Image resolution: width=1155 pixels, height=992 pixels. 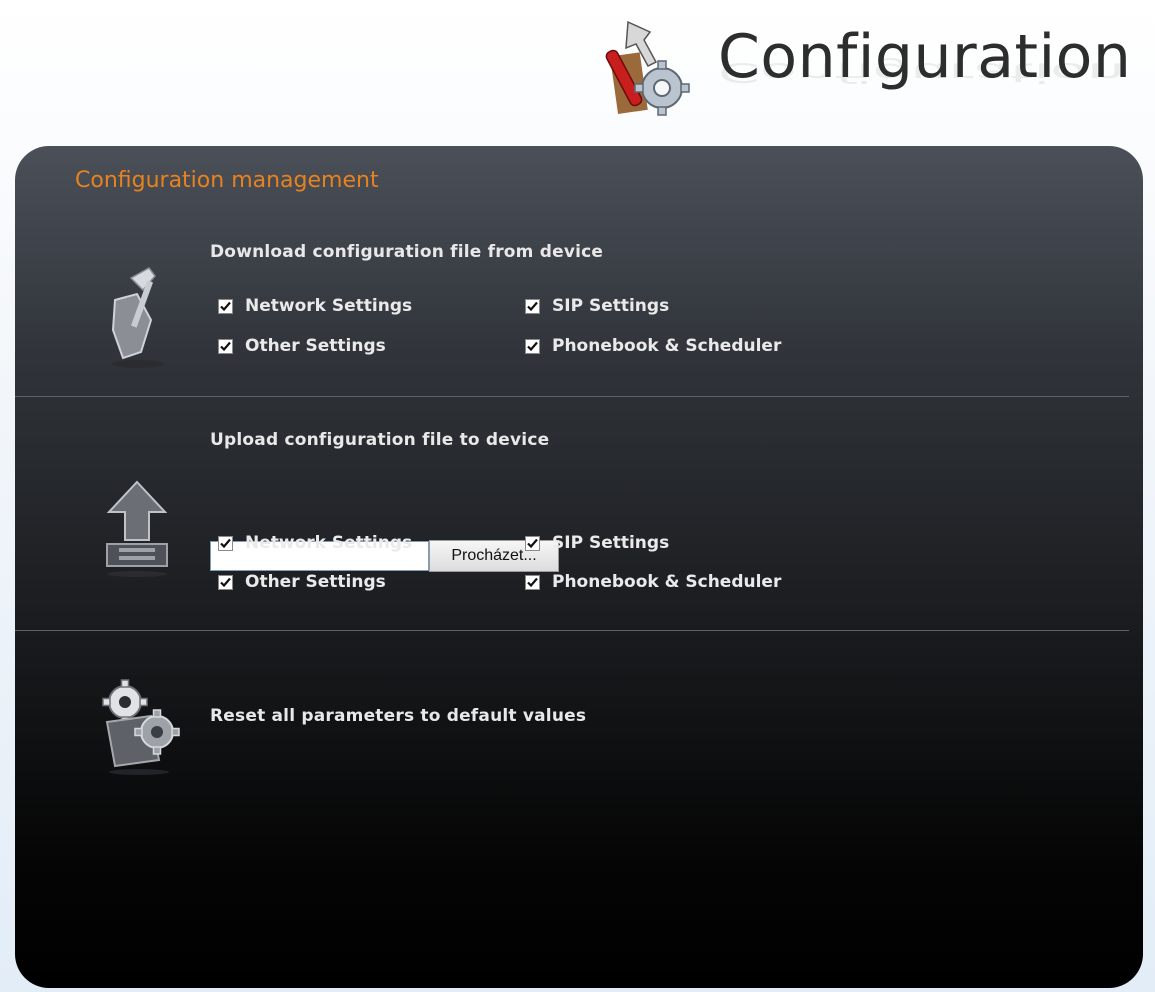 I want to click on page-header: Configuration Configuration, so click(x=577, y=70).